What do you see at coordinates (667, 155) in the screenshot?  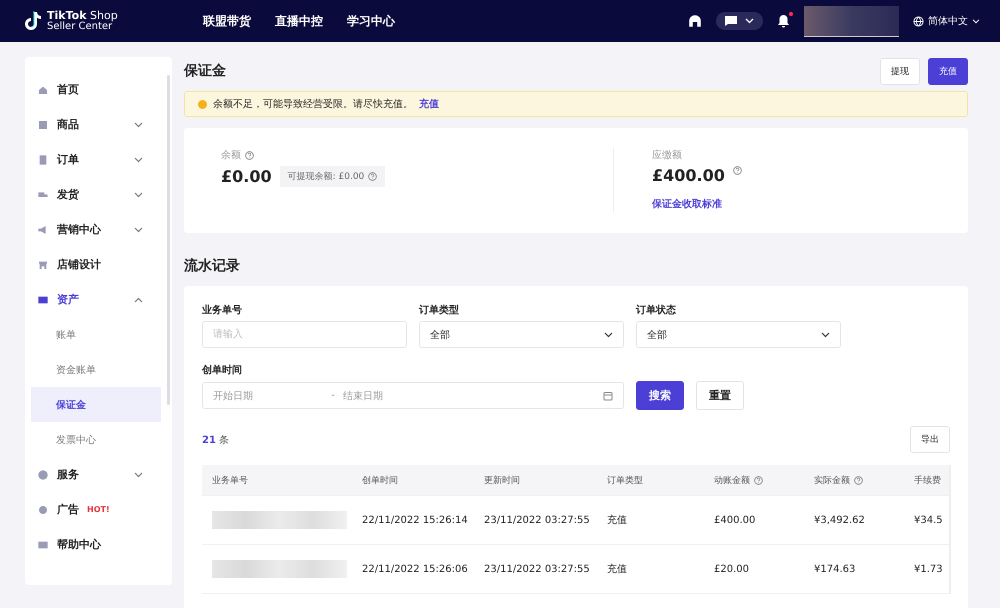 I see `due-label: 应缴额` at bounding box center [667, 155].